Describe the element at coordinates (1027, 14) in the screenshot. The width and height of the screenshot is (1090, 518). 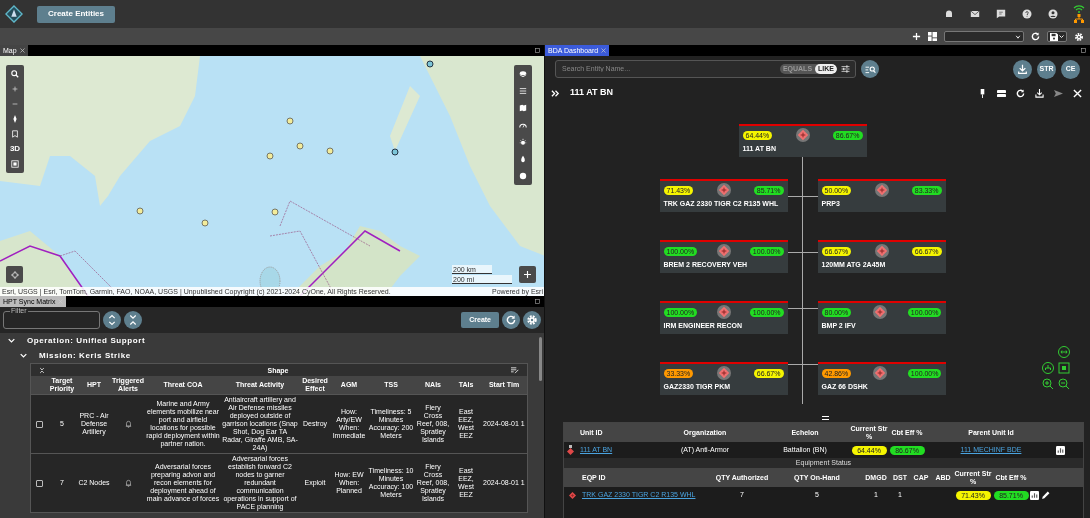
I see `help-icon` at that location.